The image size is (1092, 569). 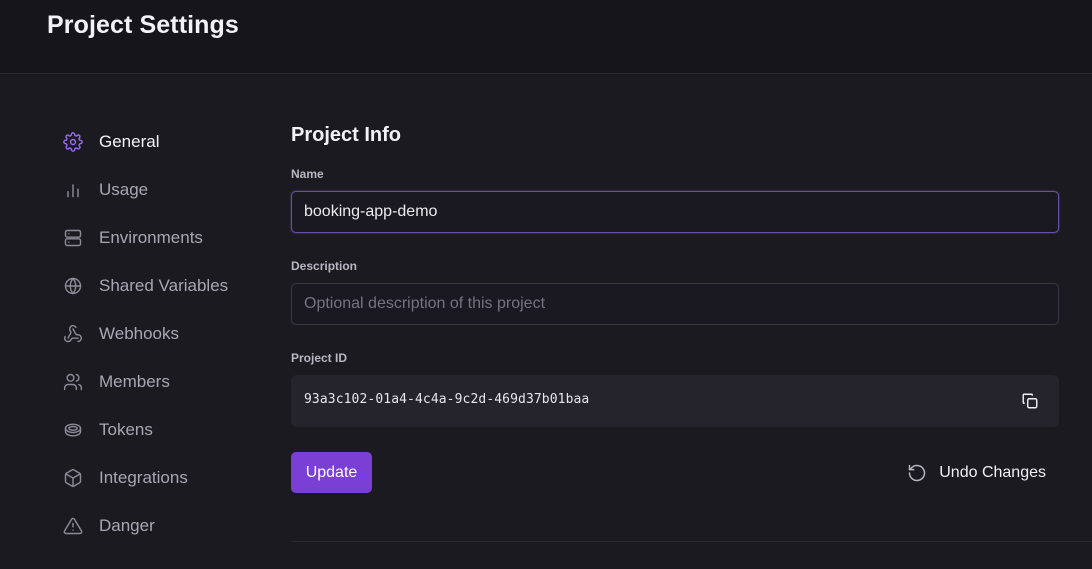 I want to click on sidebar-item-environments: Environments, so click(x=162, y=238).